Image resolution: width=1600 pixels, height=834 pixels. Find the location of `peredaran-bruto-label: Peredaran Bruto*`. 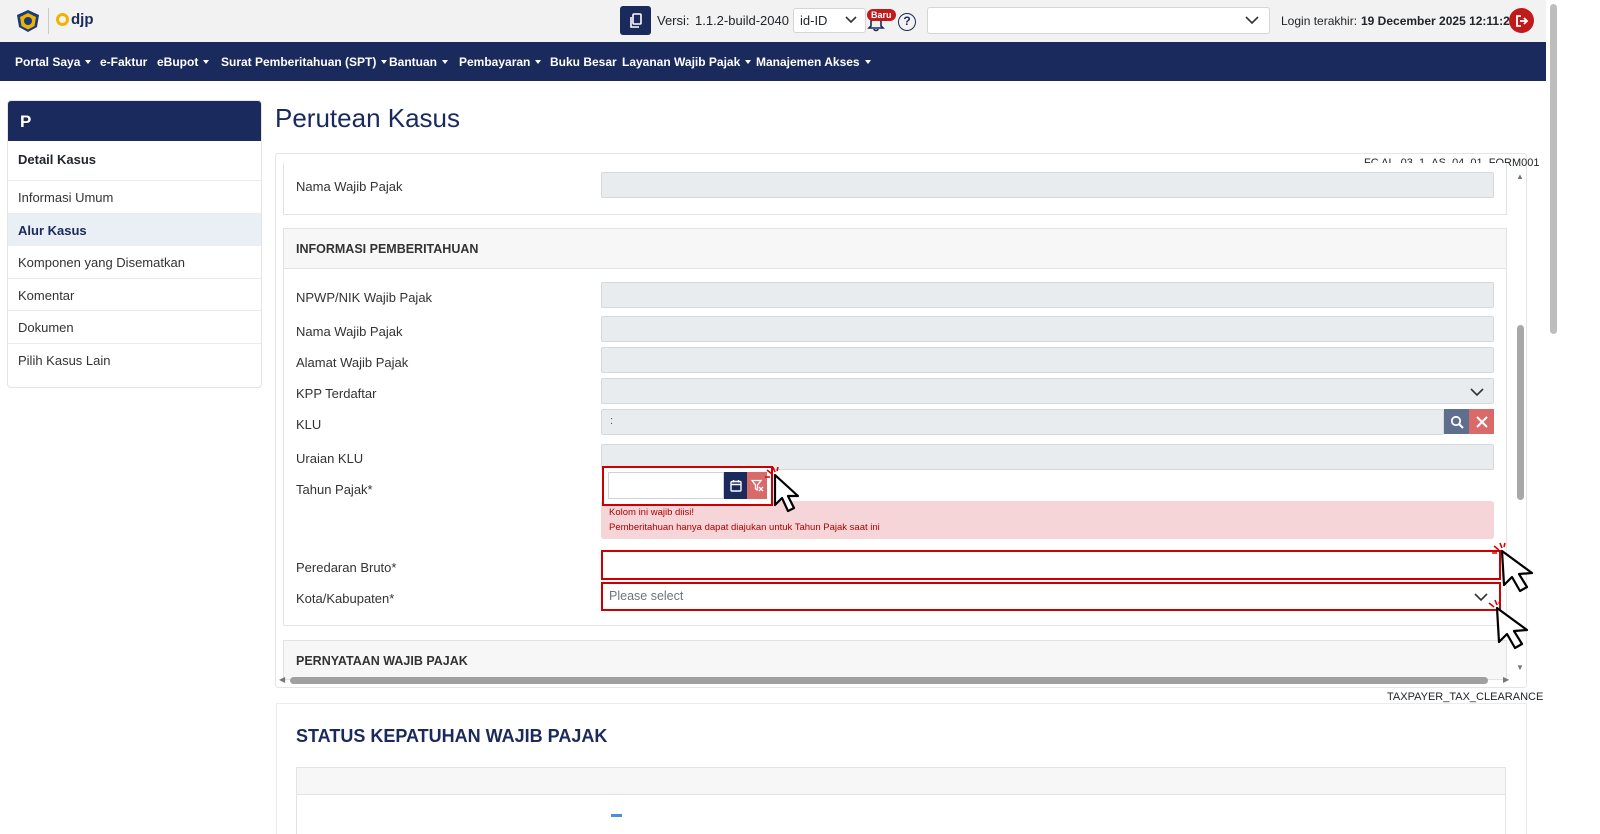

peredaran-bruto-label: Peredaran Bruto* is located at coordinates (346, 567).